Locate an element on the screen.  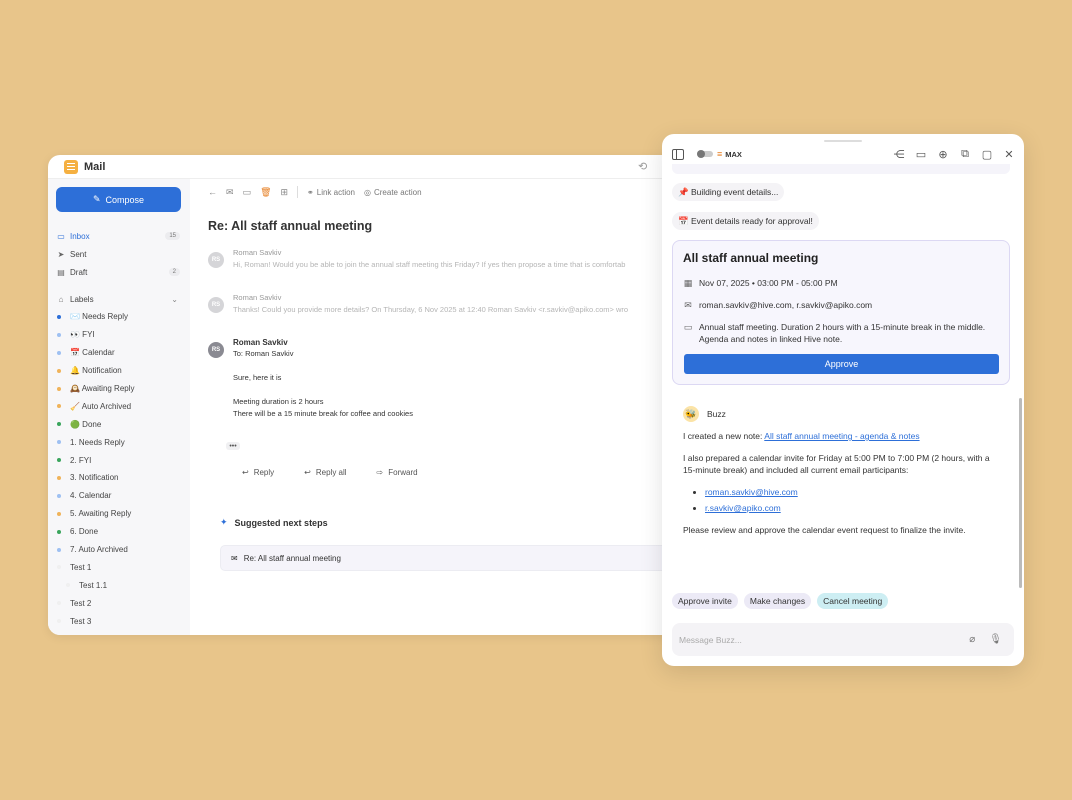
sidebar-toggle-icon is located at coordinates (678, 154).